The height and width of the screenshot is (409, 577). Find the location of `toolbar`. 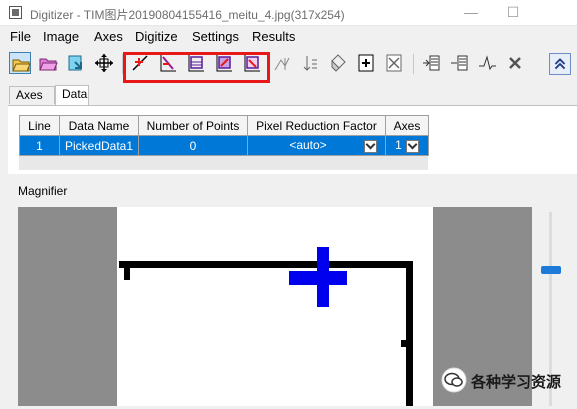

toolbar is located at coordinates (288, 65).